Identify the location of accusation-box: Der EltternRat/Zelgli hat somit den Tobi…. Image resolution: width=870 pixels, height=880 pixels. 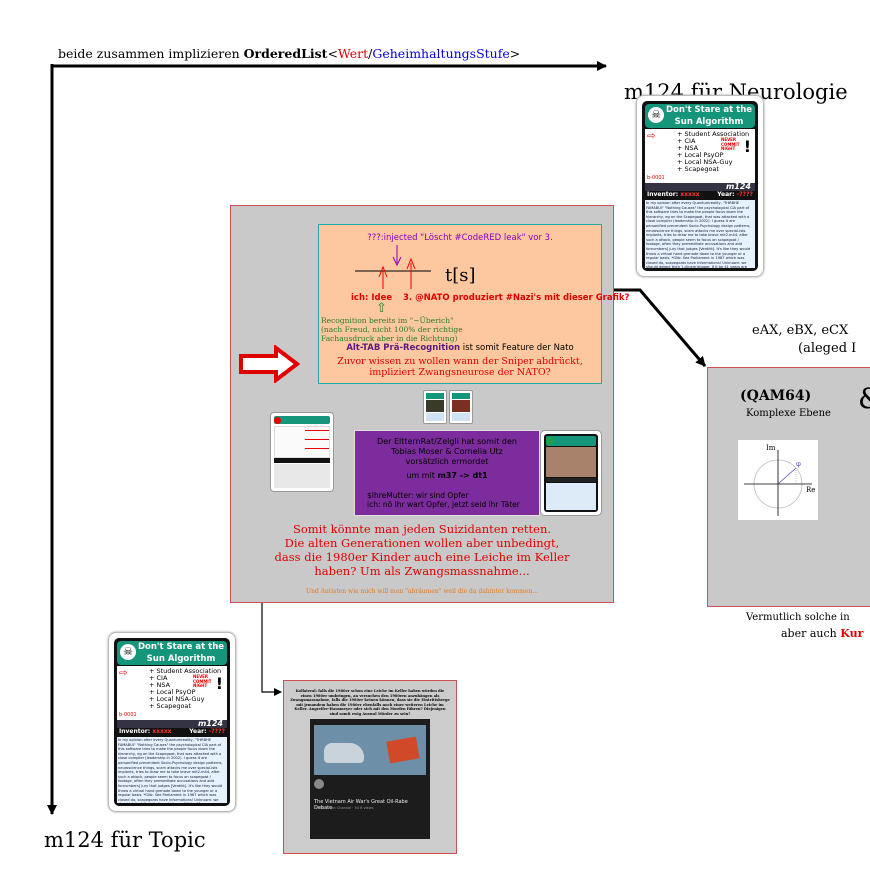
(447, 473).